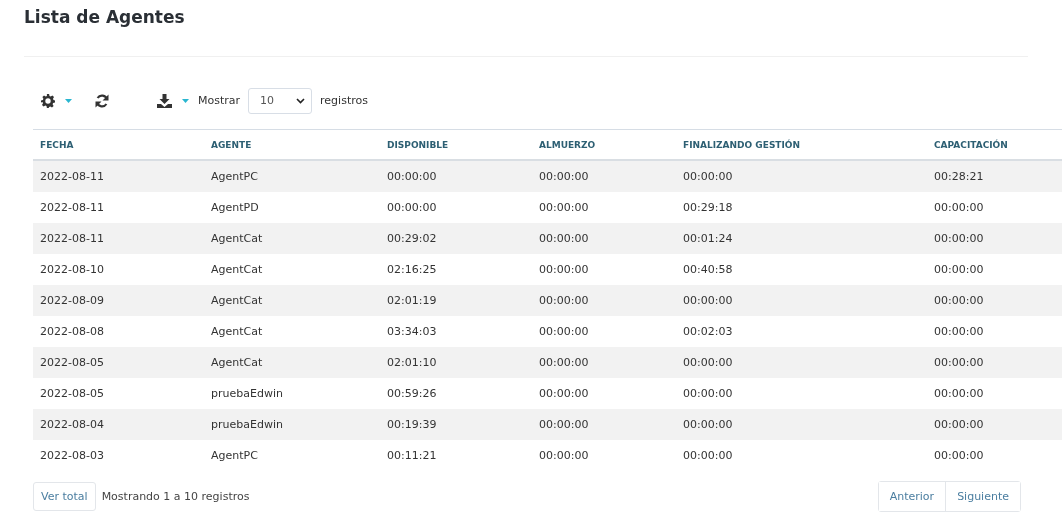 This screenshot has height=514, width=1062. Describe the element at coordinates (48, 100) in the screenshot. I see `settings-icon` at that location.